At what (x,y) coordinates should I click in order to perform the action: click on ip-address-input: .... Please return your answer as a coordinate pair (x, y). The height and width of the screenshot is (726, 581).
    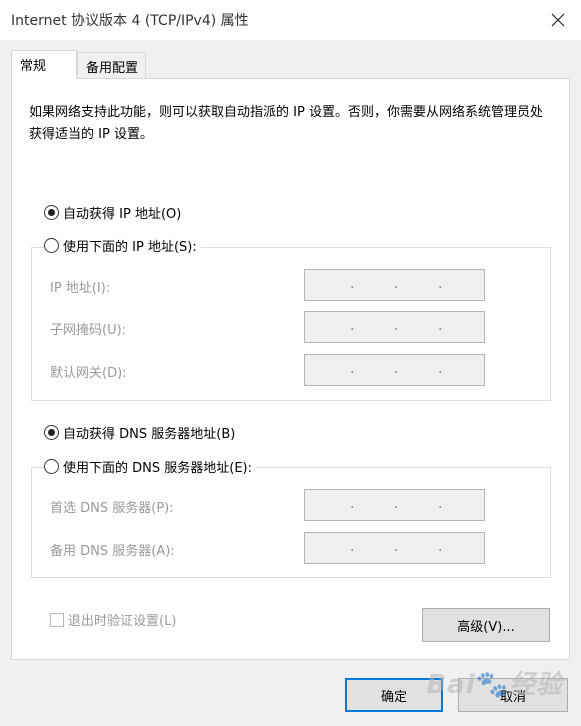
    Looking at the image, I should click on (394, 285).